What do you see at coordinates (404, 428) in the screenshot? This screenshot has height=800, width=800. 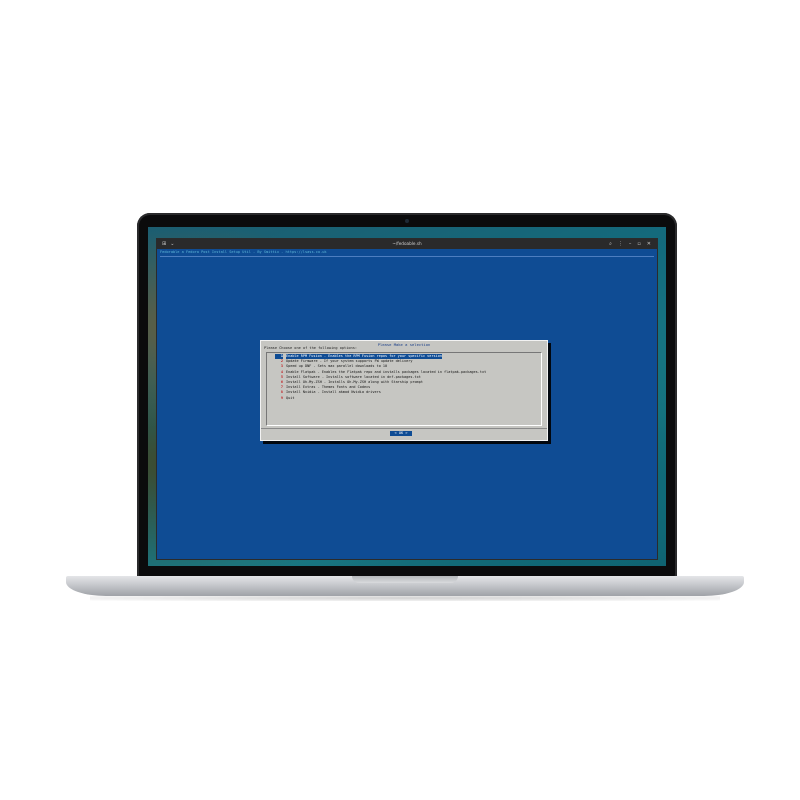 I see `dialog-separator` at bounding box center [404, 428].